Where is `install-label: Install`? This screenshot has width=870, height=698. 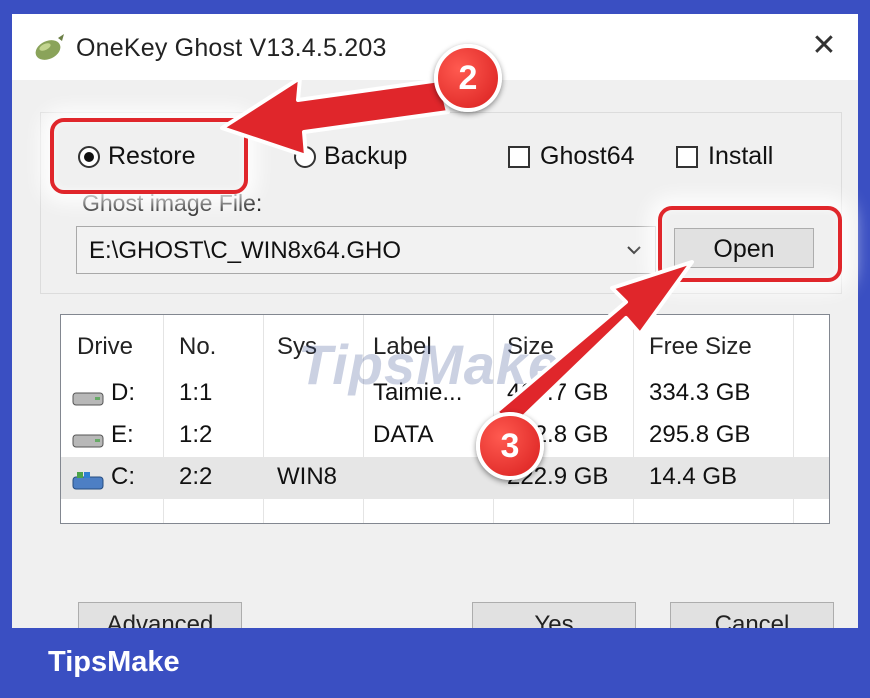 install-label: Install is located at coordinates (741, 156).